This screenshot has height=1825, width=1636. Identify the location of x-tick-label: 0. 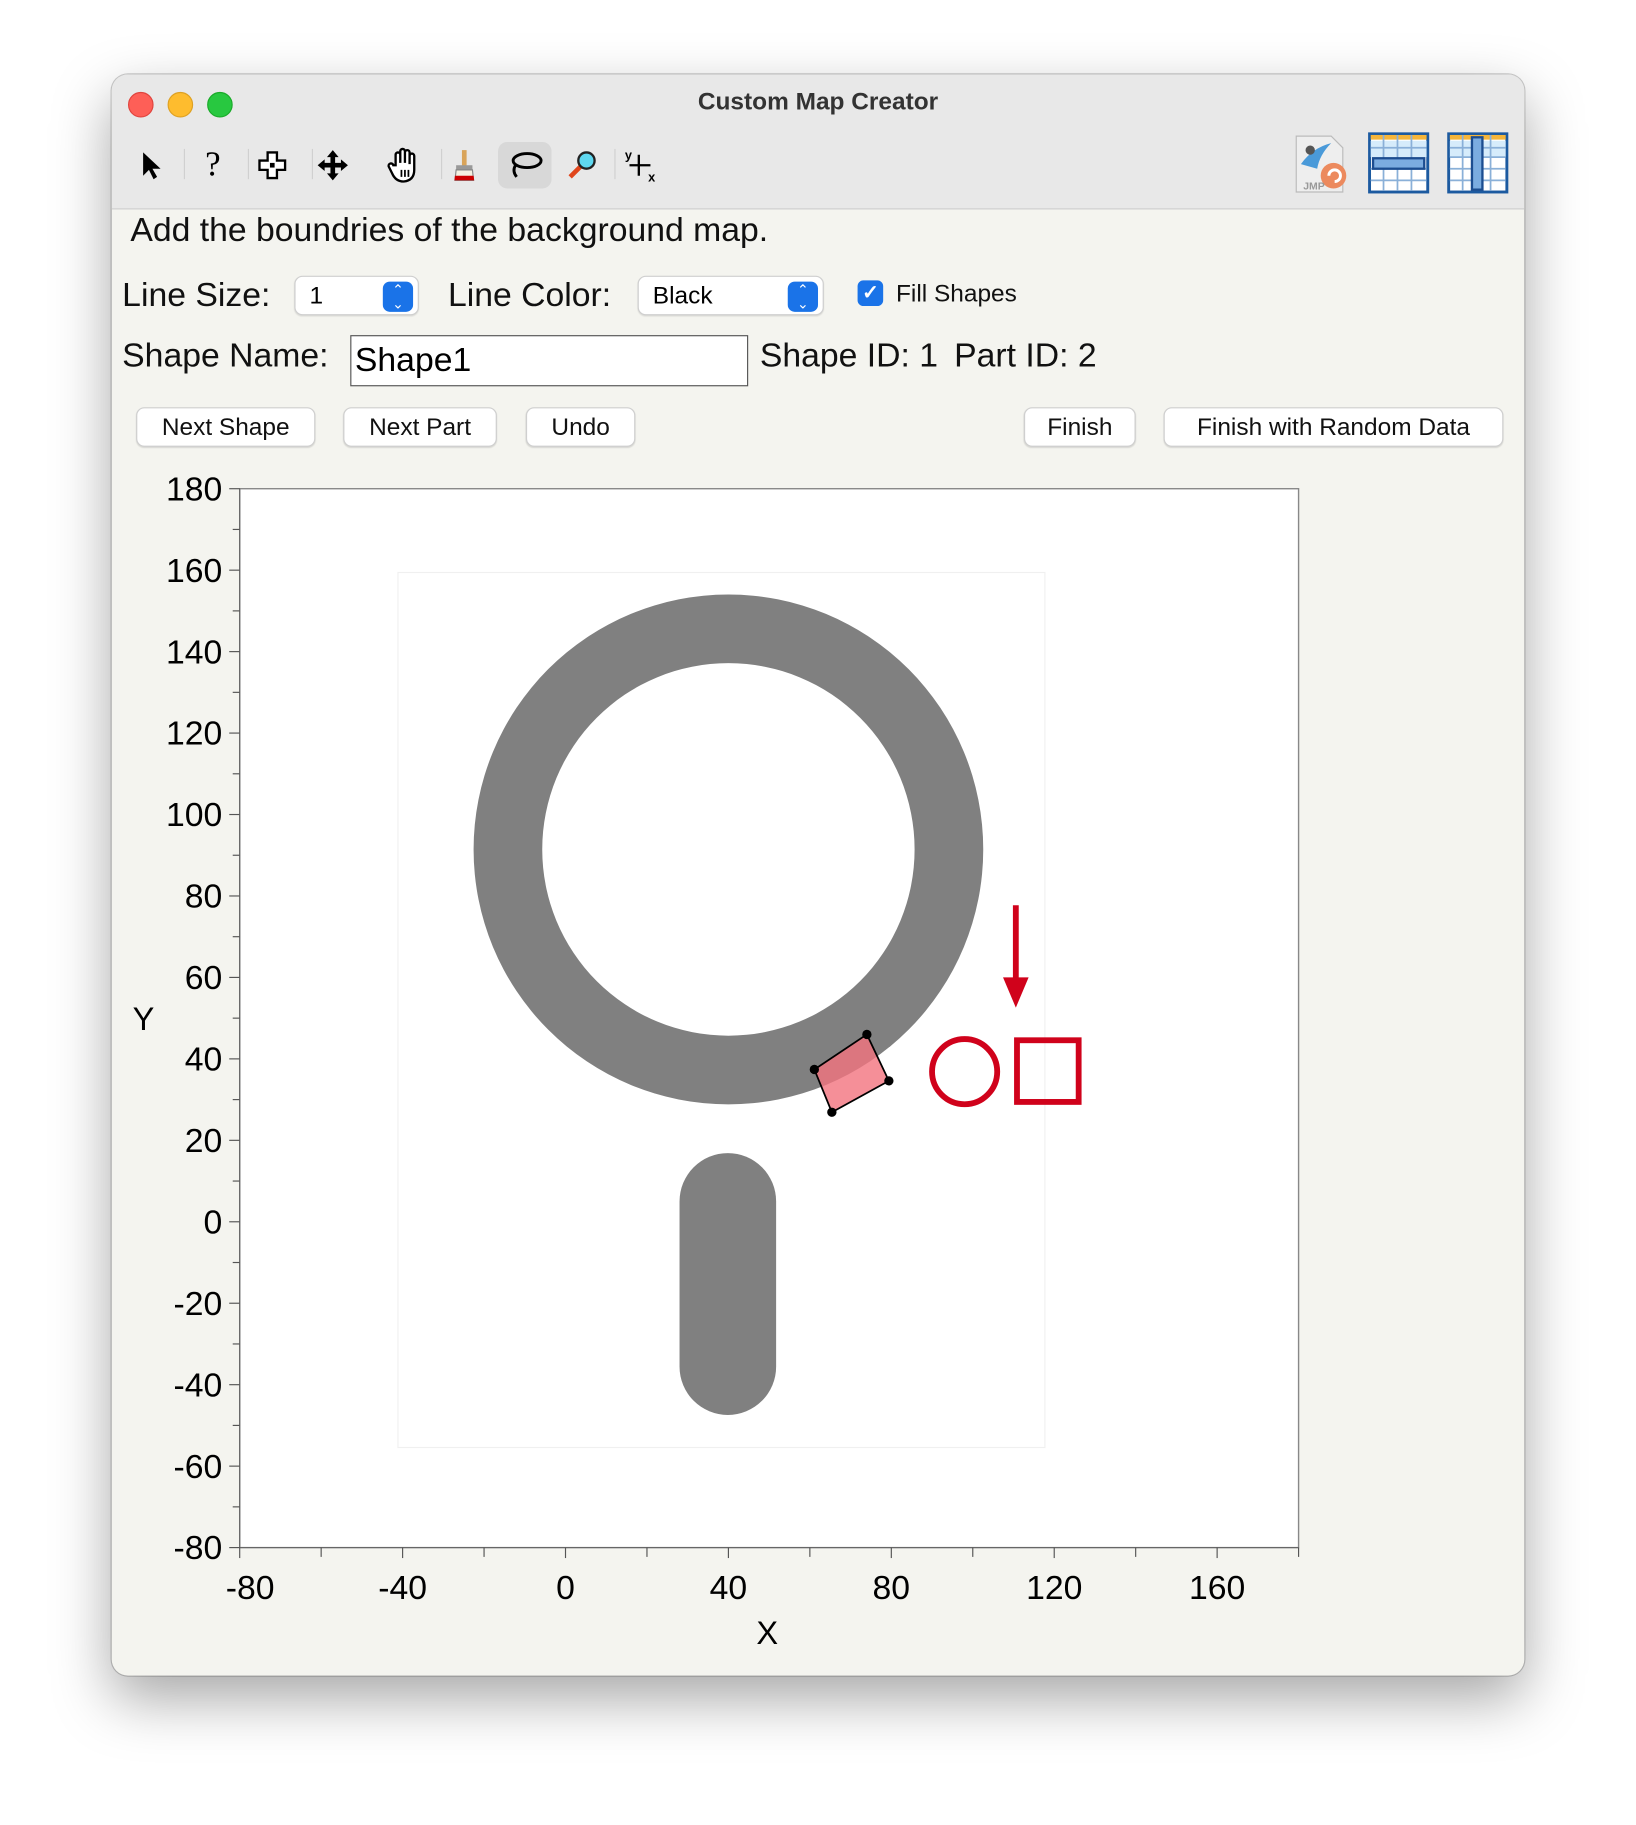
(565, 1588).